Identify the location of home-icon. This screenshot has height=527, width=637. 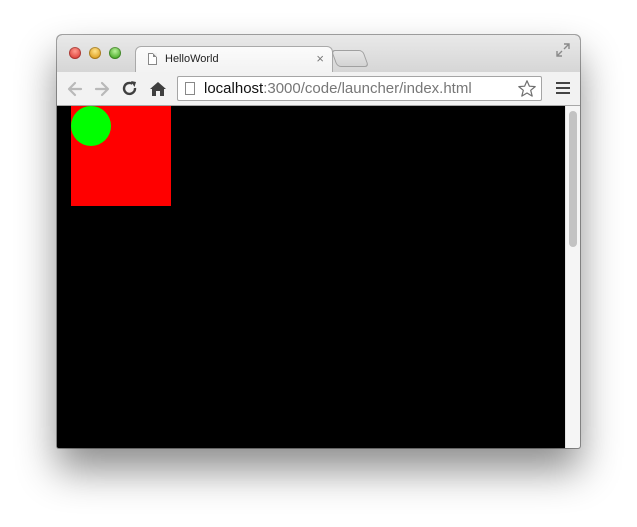
(158, 89).